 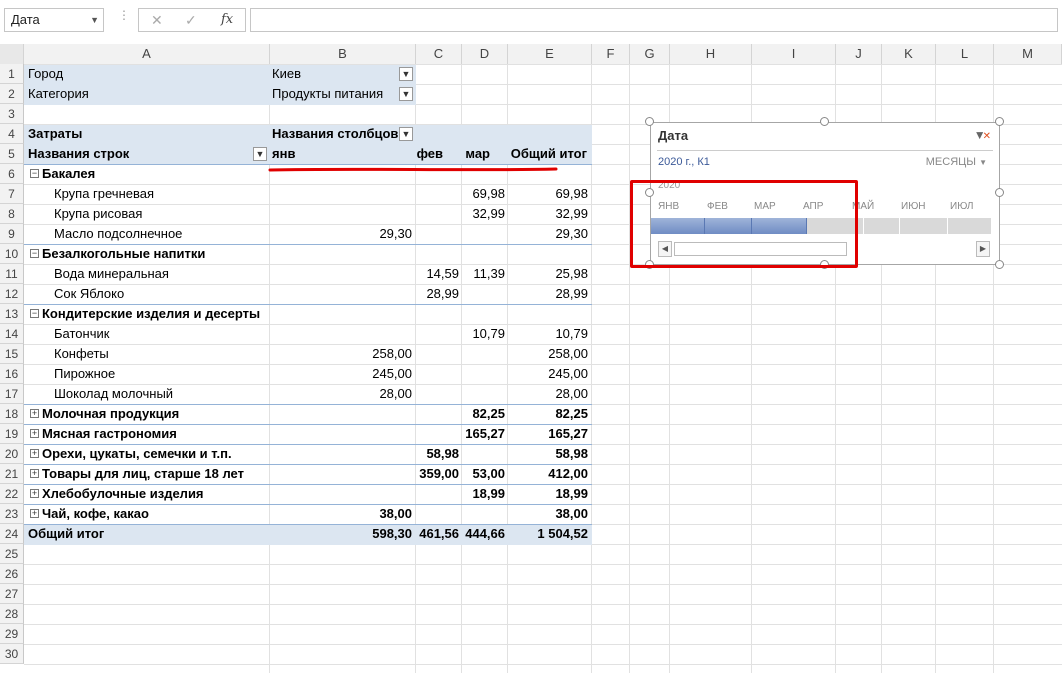 I want to click on pivot-value: 28,00, so click(x=571, y=393).